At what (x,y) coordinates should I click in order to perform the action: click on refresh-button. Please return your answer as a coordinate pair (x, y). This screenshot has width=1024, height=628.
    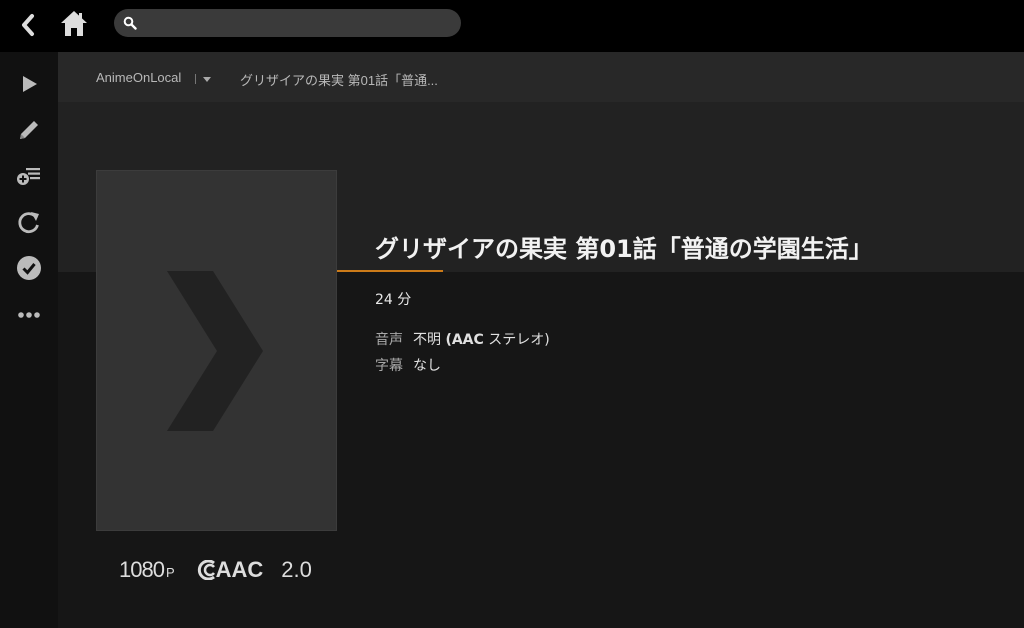
    Looking at the image, I should click on (29, 222).